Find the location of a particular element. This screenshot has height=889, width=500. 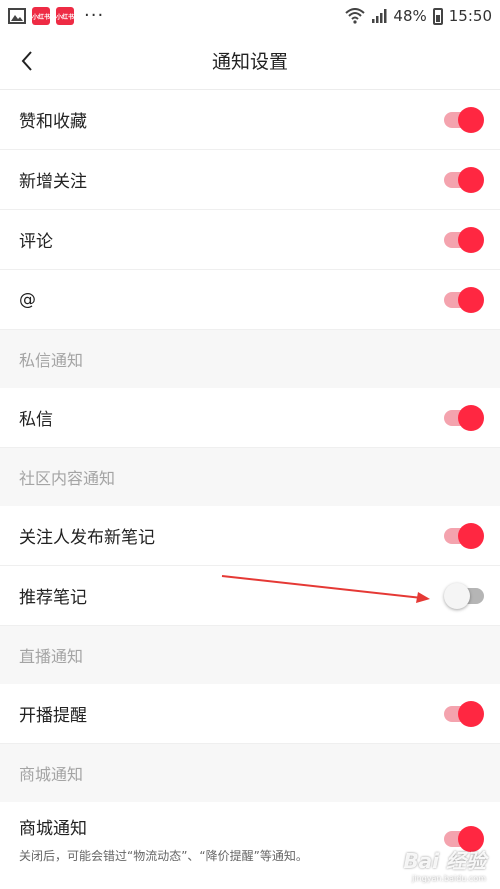

gallery-icon is located at coordinates (17, 16).